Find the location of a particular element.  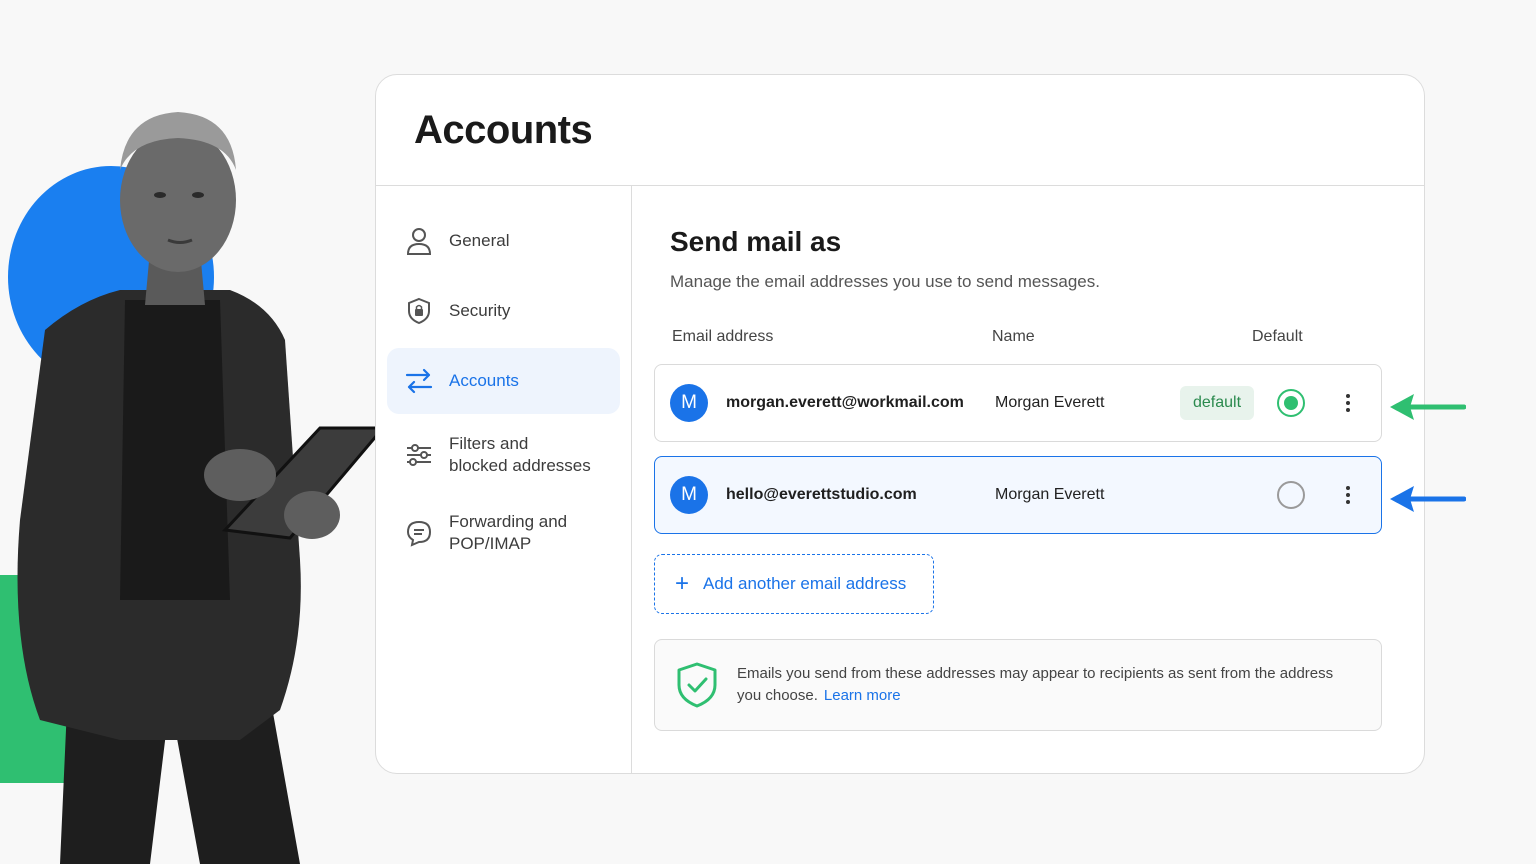

sidebar-item-label: Filters and blocked addresses is located at coordinates (520, 454).